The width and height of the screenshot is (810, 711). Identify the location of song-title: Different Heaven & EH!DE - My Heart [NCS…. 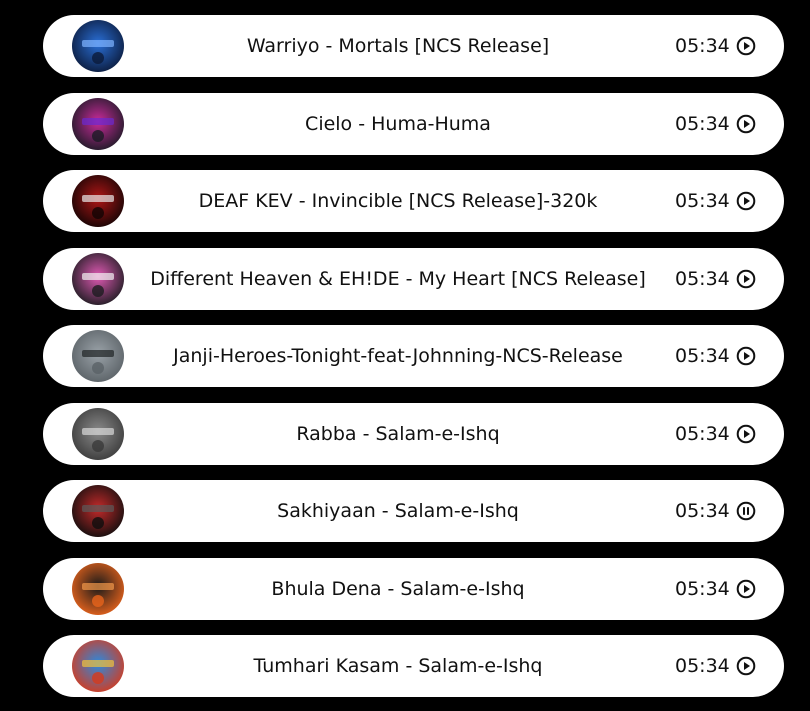
(398, 279).